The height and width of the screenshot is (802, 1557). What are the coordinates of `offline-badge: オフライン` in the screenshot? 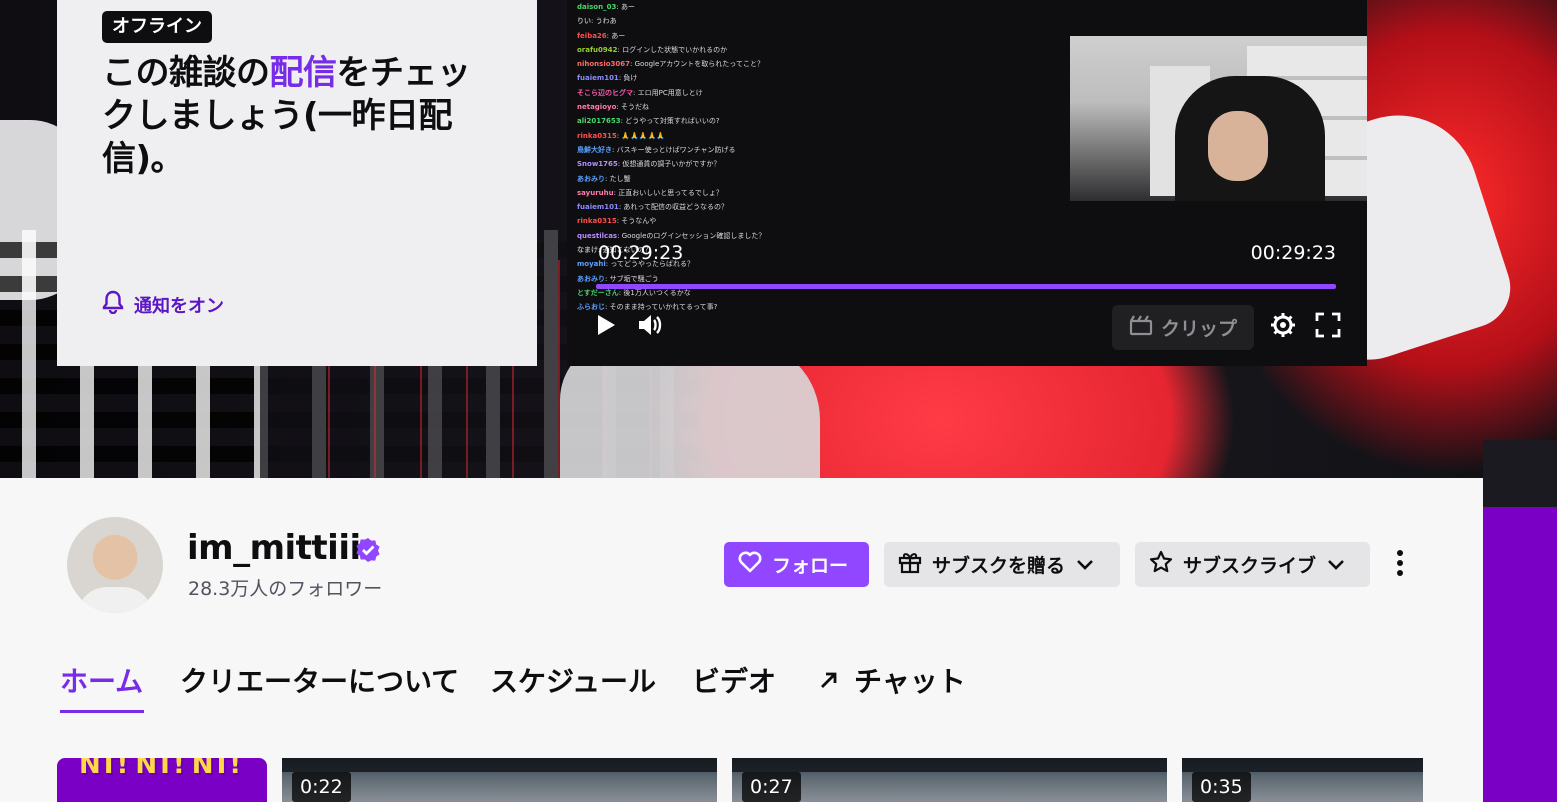 It's located at (157, 27).